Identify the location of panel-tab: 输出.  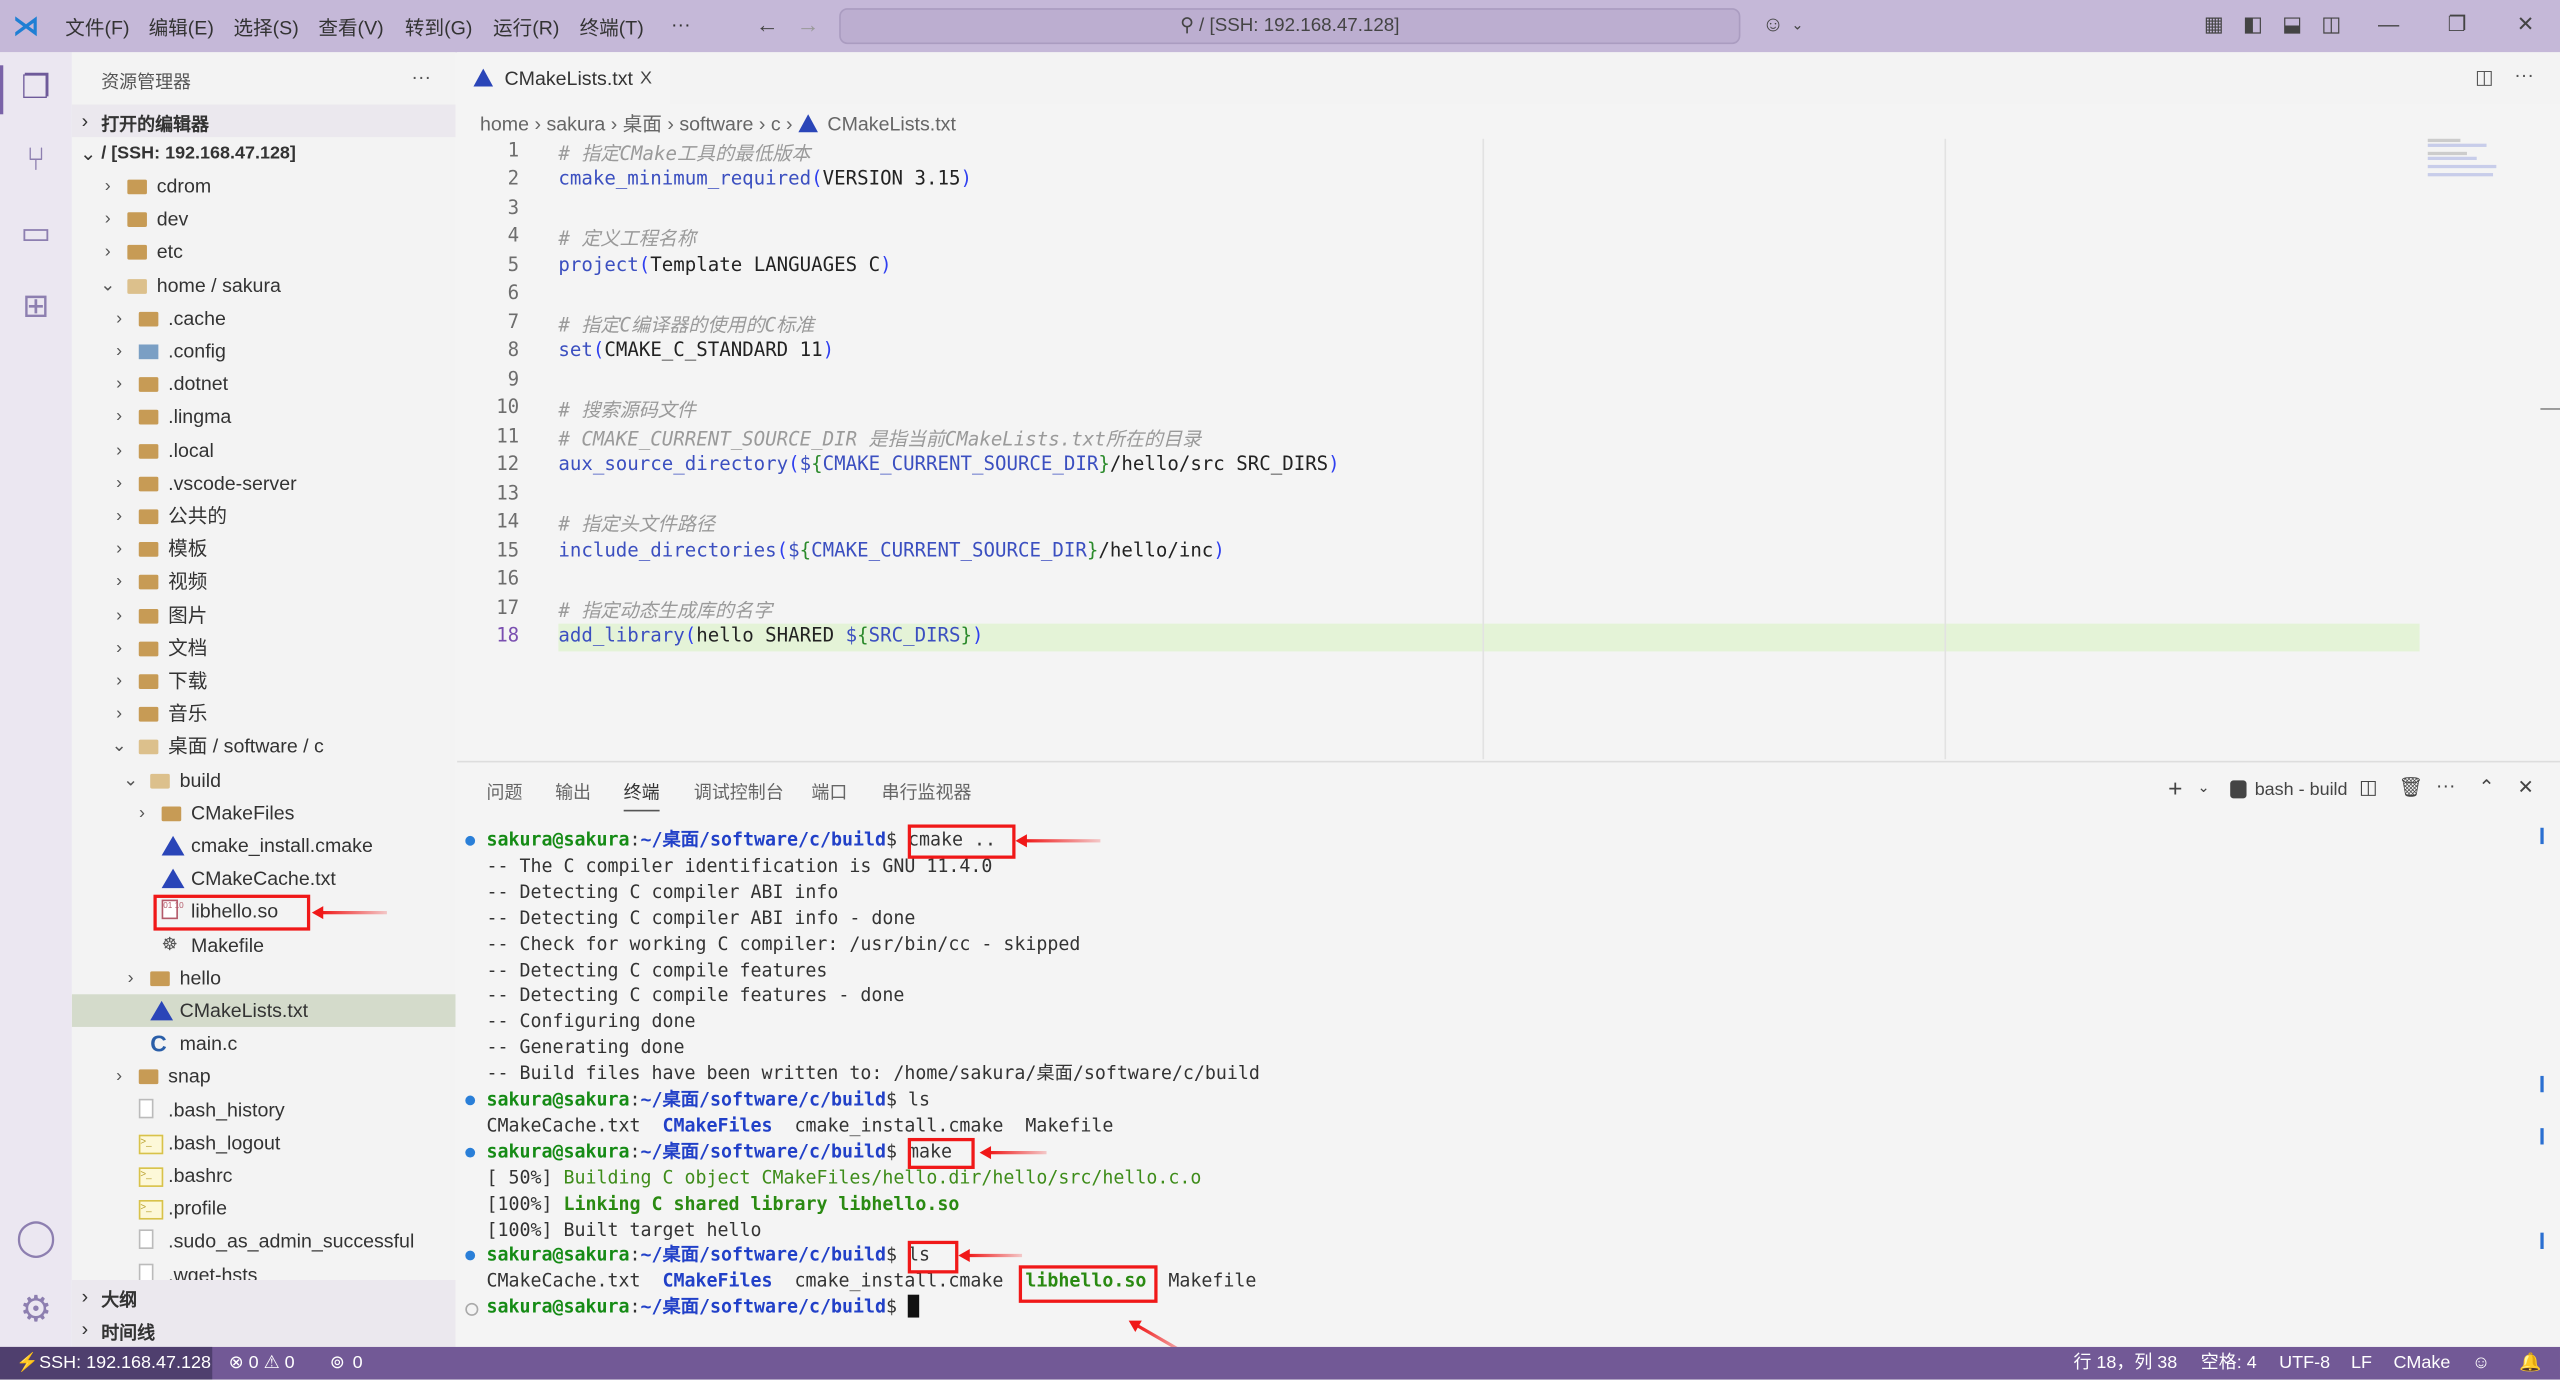
(573, 792).